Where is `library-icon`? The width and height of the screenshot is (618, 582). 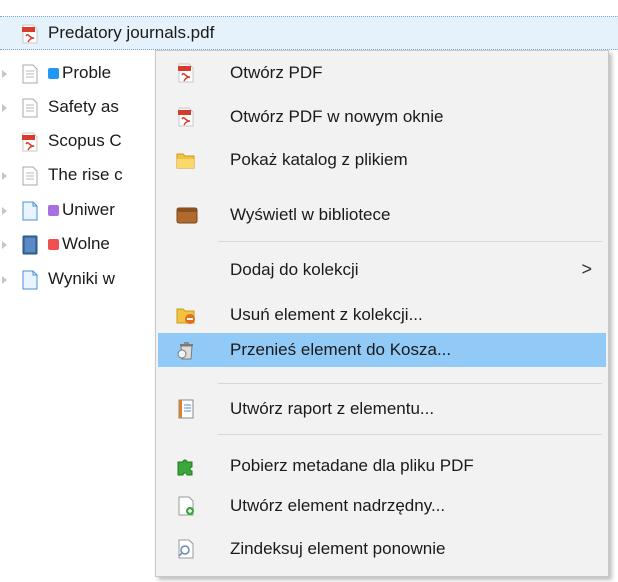 library-icon is located at coordinates (187, 215).